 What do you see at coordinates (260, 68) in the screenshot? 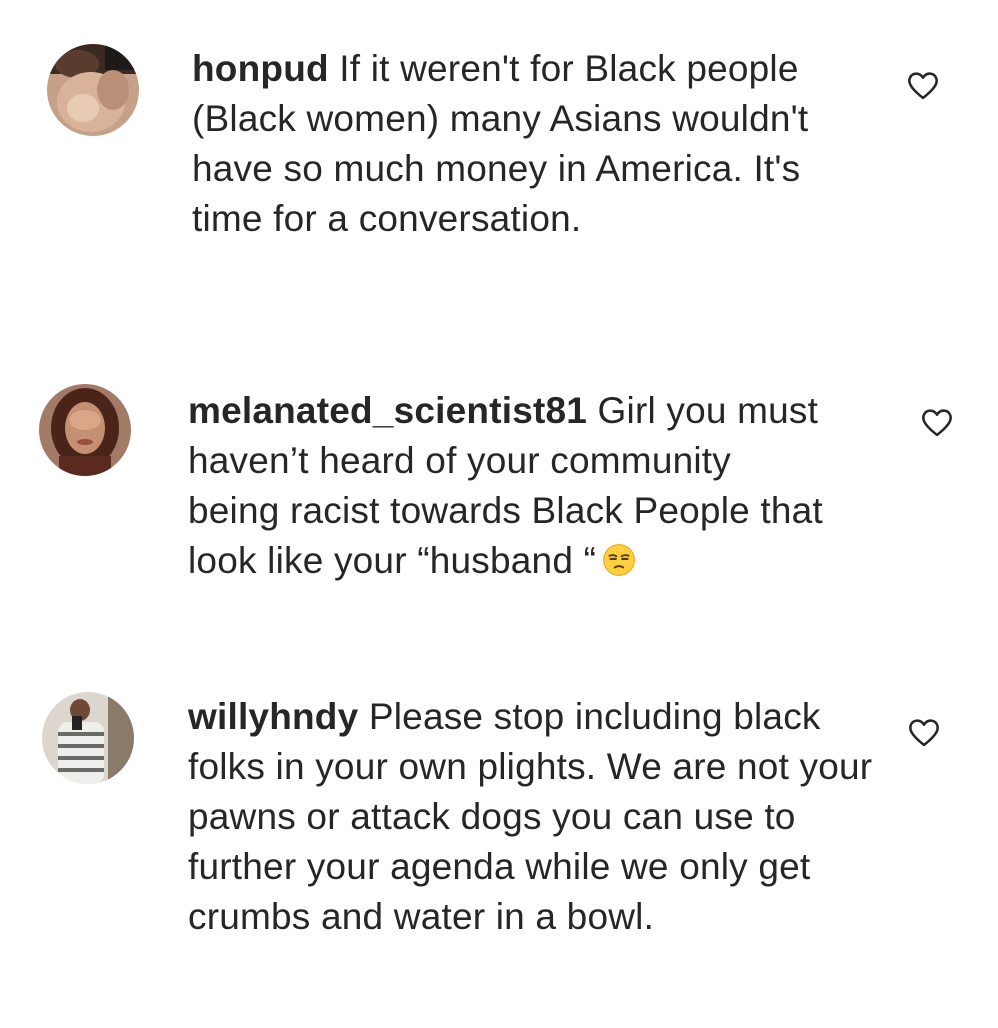
I see `comment-username: honpud` at bounding box center [260, 68].